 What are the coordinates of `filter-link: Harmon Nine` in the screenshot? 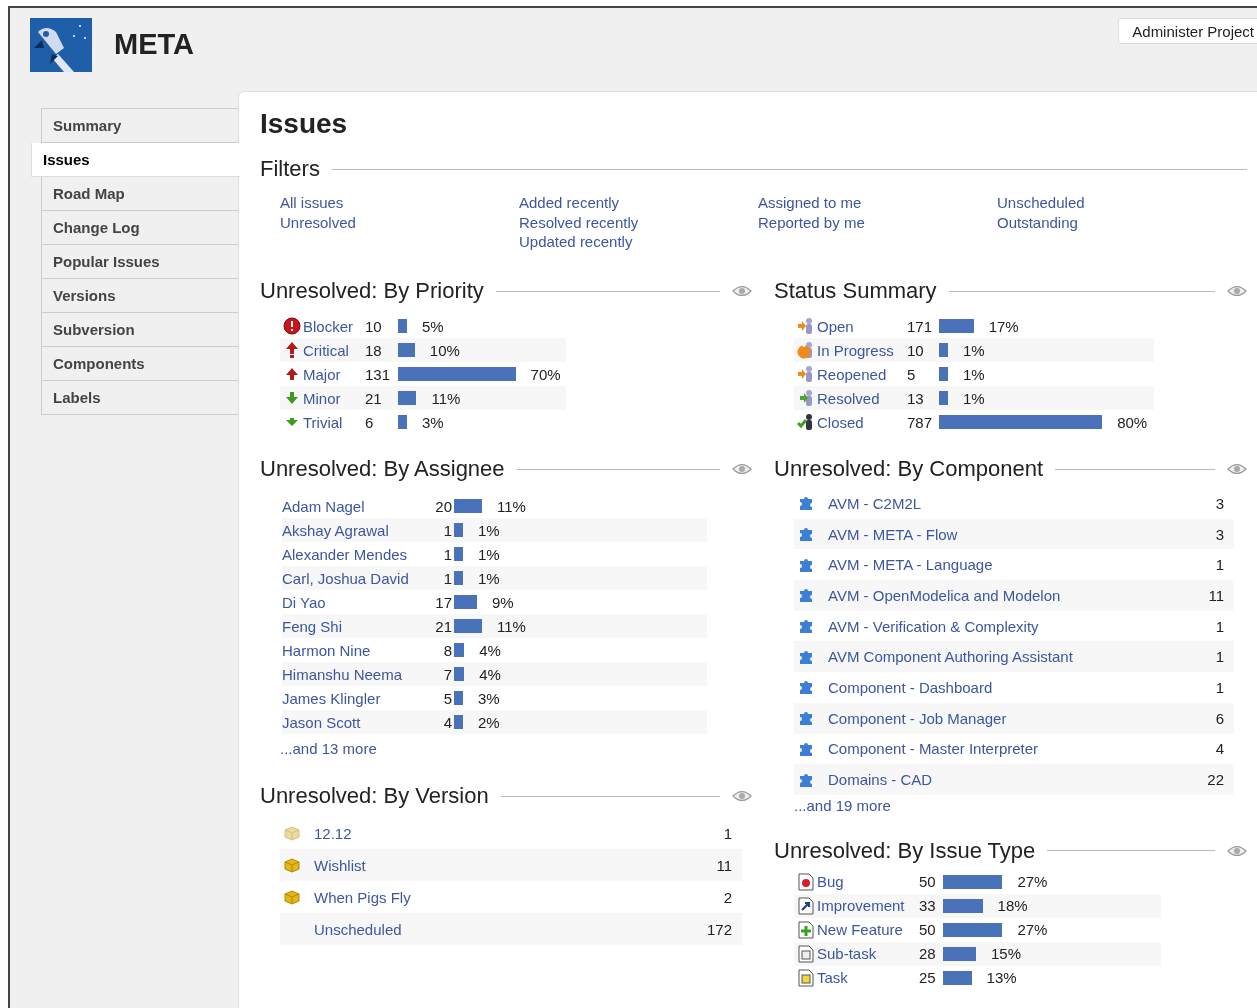 It's located at (326, 650).